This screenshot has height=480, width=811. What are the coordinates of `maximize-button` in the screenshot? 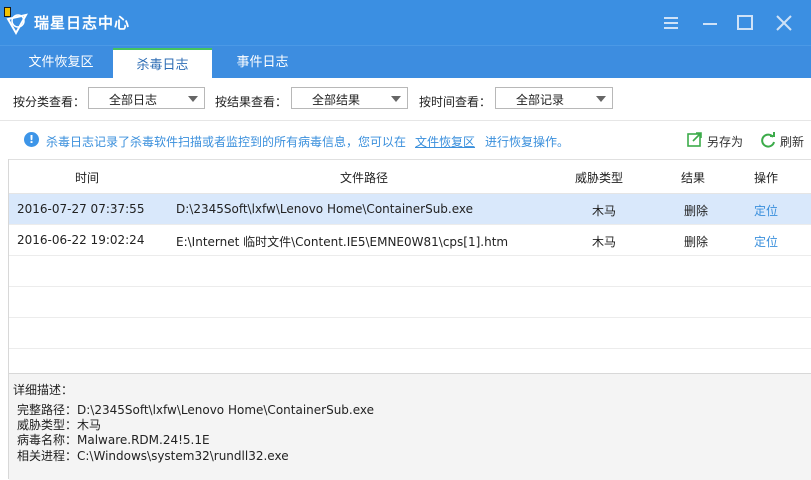 It's located at (745, 23).